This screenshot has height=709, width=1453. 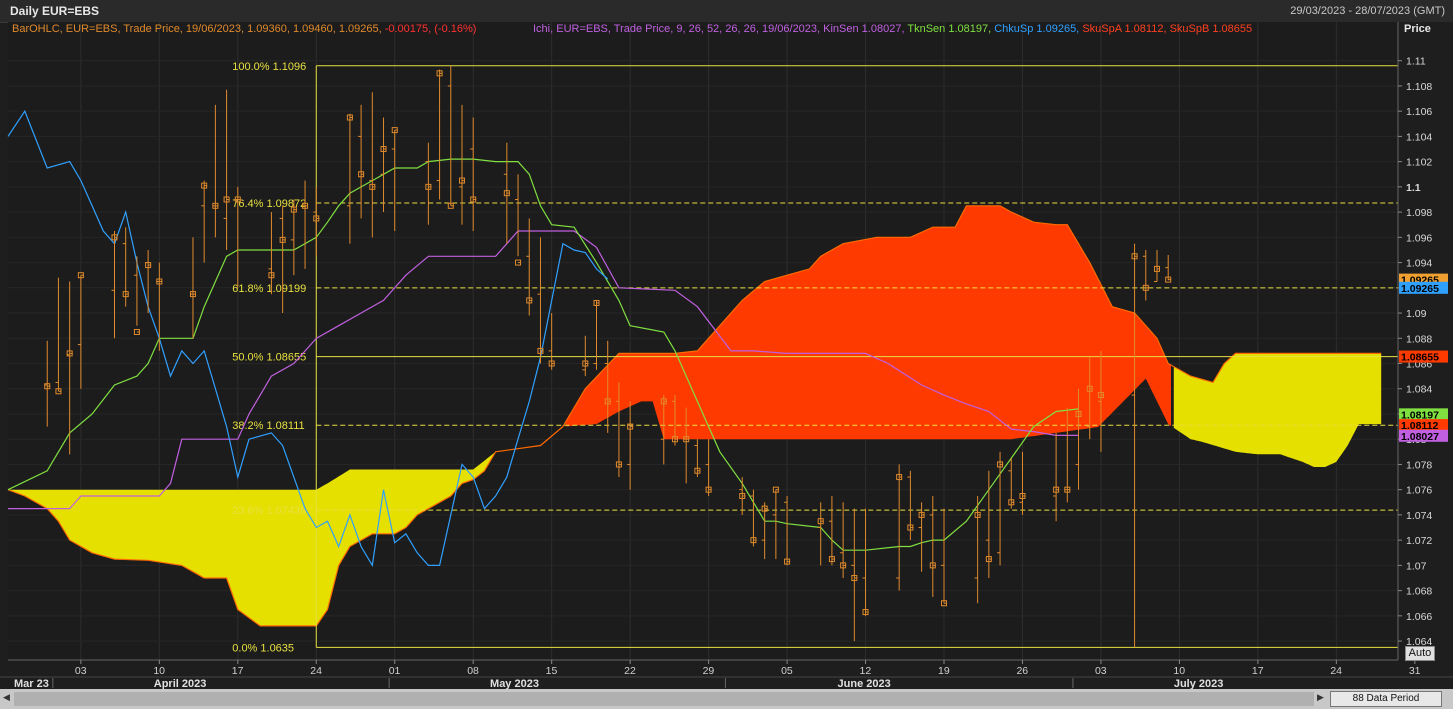 What do you see at coordinates (6, 697) in the screenshot?
I see `scroll-left-icon: ◀` at bounding box center [6, 697].